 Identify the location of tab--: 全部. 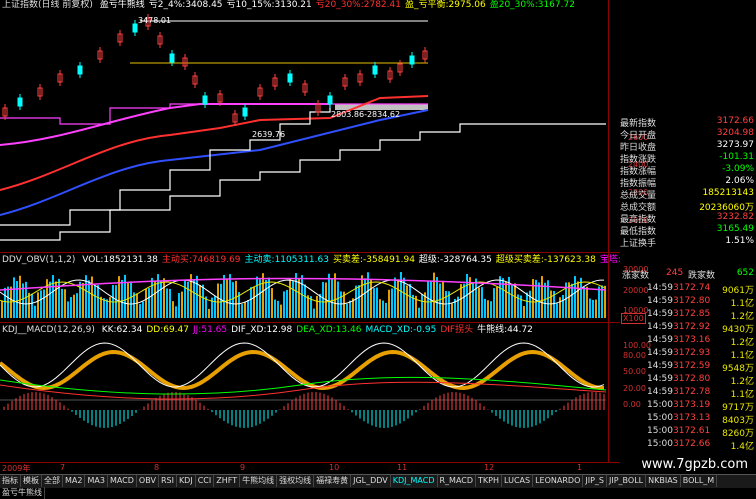
(52, 481).